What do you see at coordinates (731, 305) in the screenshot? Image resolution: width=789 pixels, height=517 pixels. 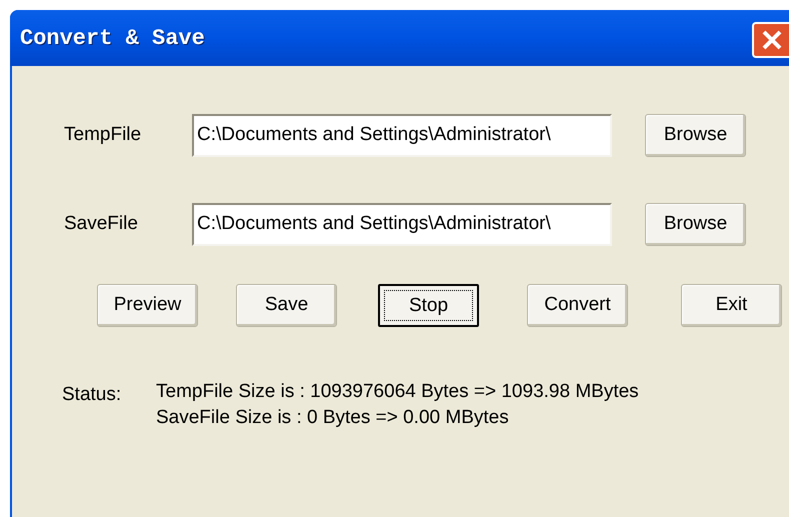 I see `action-button: Exit` at bounding box center [731, 305].